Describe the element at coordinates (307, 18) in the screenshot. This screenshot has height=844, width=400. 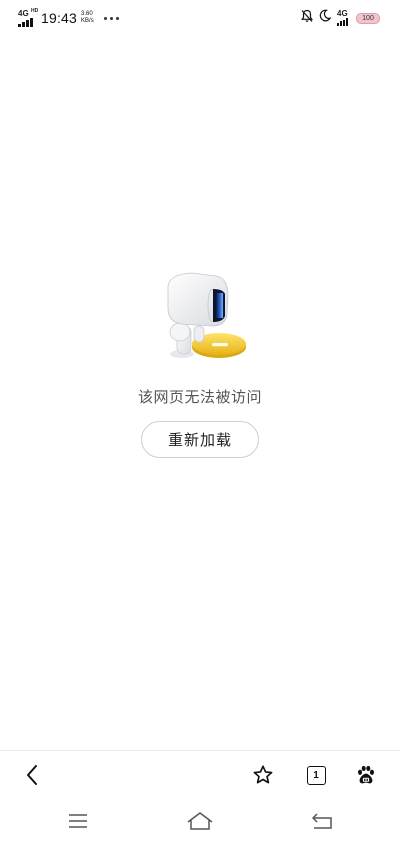
I see `mute-notification-icon` at that location.